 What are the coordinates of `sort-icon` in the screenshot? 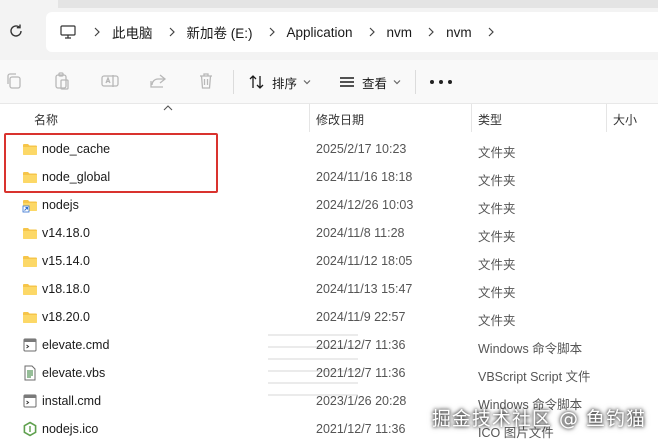 It's located at (256, 82).